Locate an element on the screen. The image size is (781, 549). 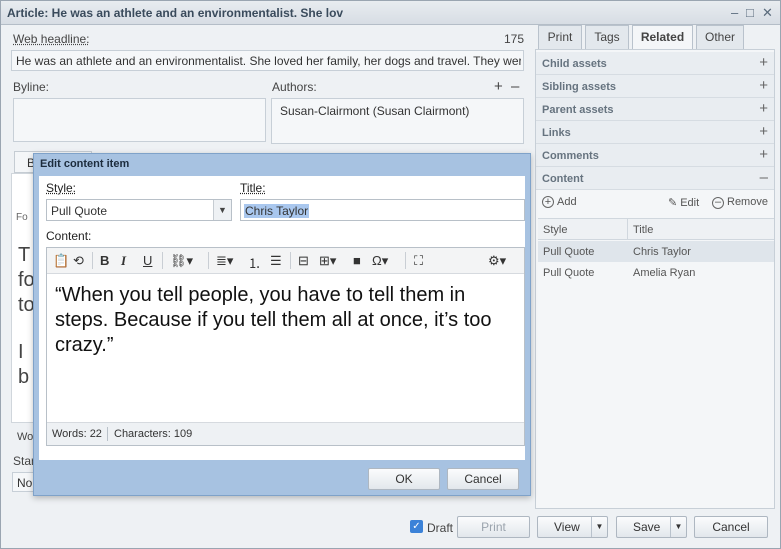
save-button: Save ▼ is located at coordinates (651, 527).